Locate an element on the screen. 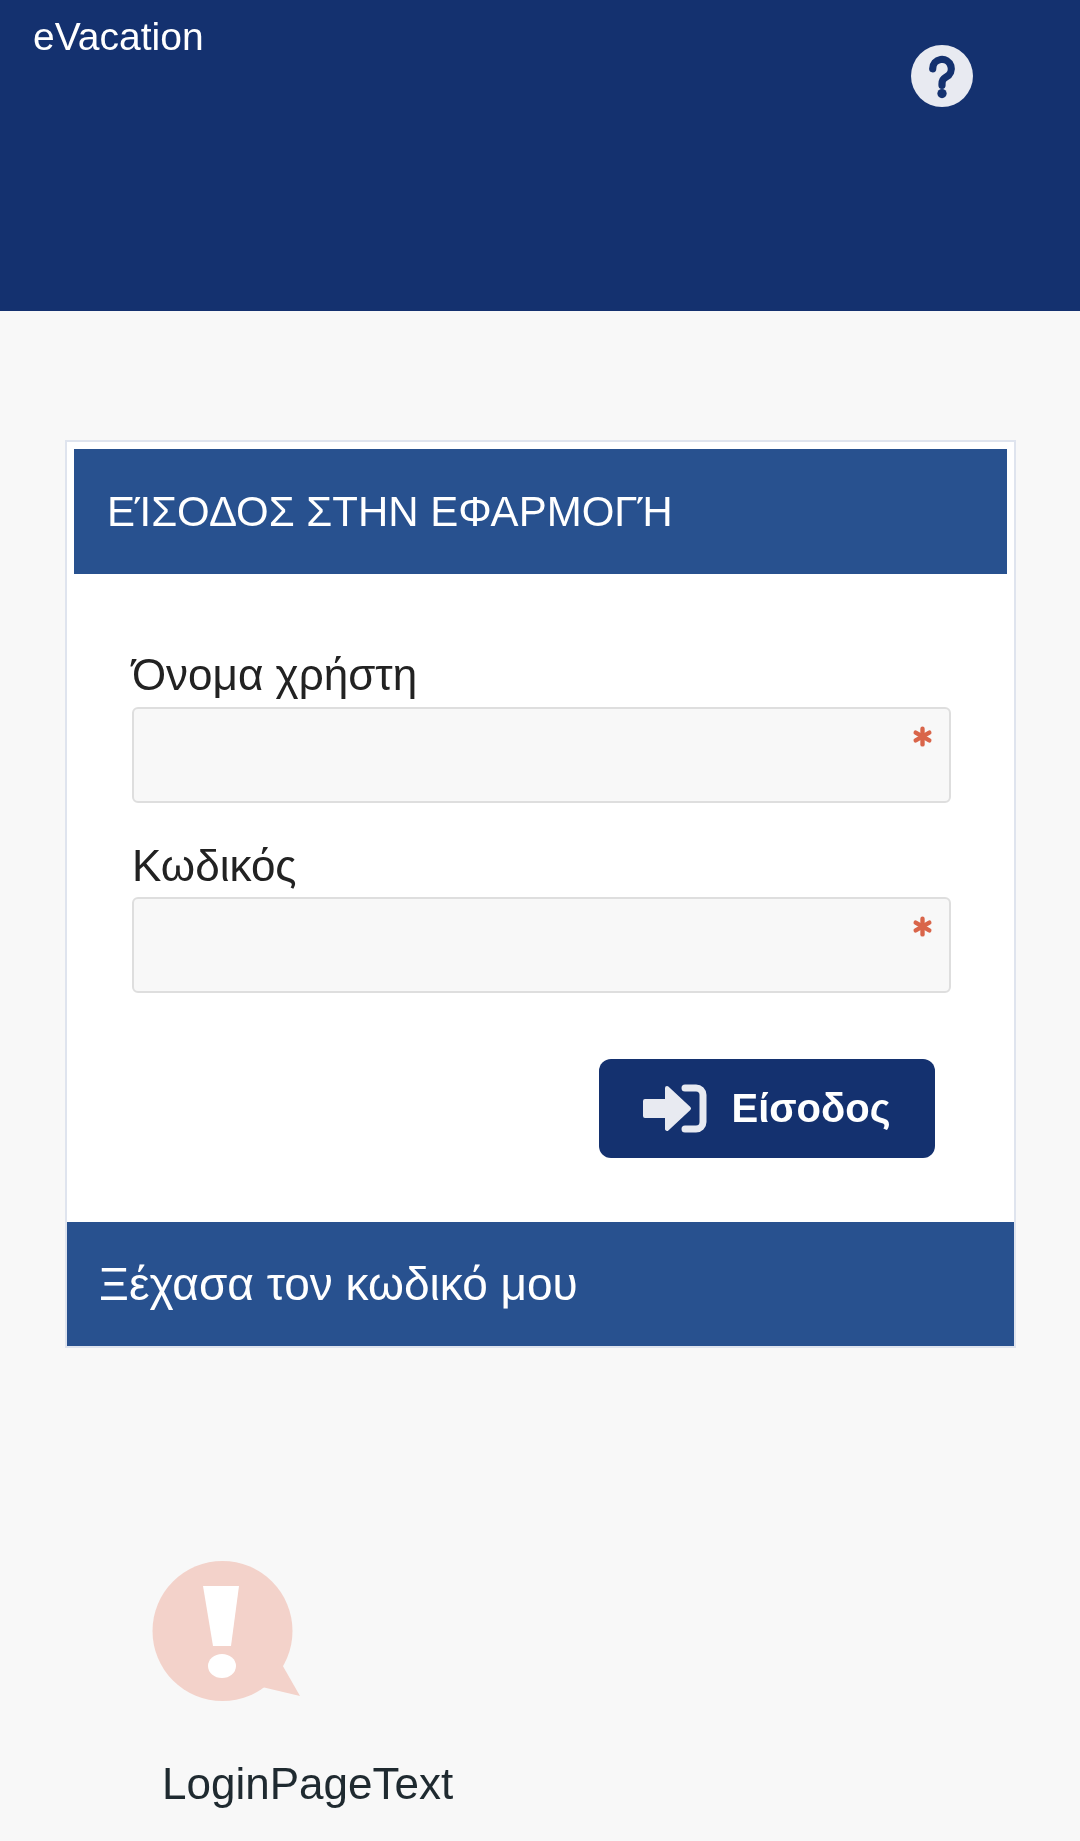 The height and width of the screenshot is (1841, 1080). help-icon is located at coordinates (942, 76).